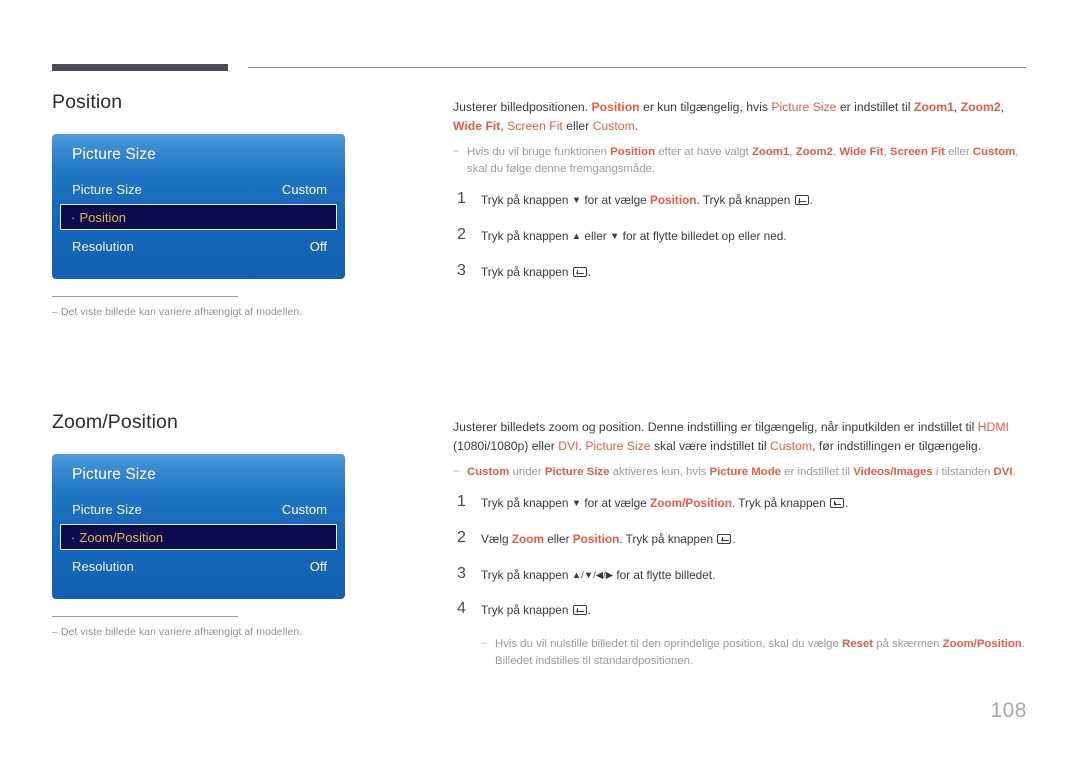 The height and width of the screenshot is (763, 1080). I want to click on caption-dash: –, so click(55, 312).